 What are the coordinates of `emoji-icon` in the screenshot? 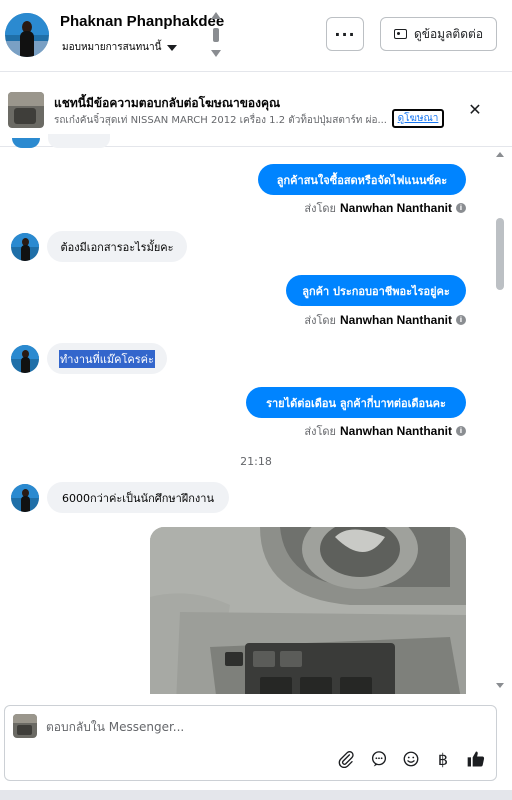 It's located at (411, 759).